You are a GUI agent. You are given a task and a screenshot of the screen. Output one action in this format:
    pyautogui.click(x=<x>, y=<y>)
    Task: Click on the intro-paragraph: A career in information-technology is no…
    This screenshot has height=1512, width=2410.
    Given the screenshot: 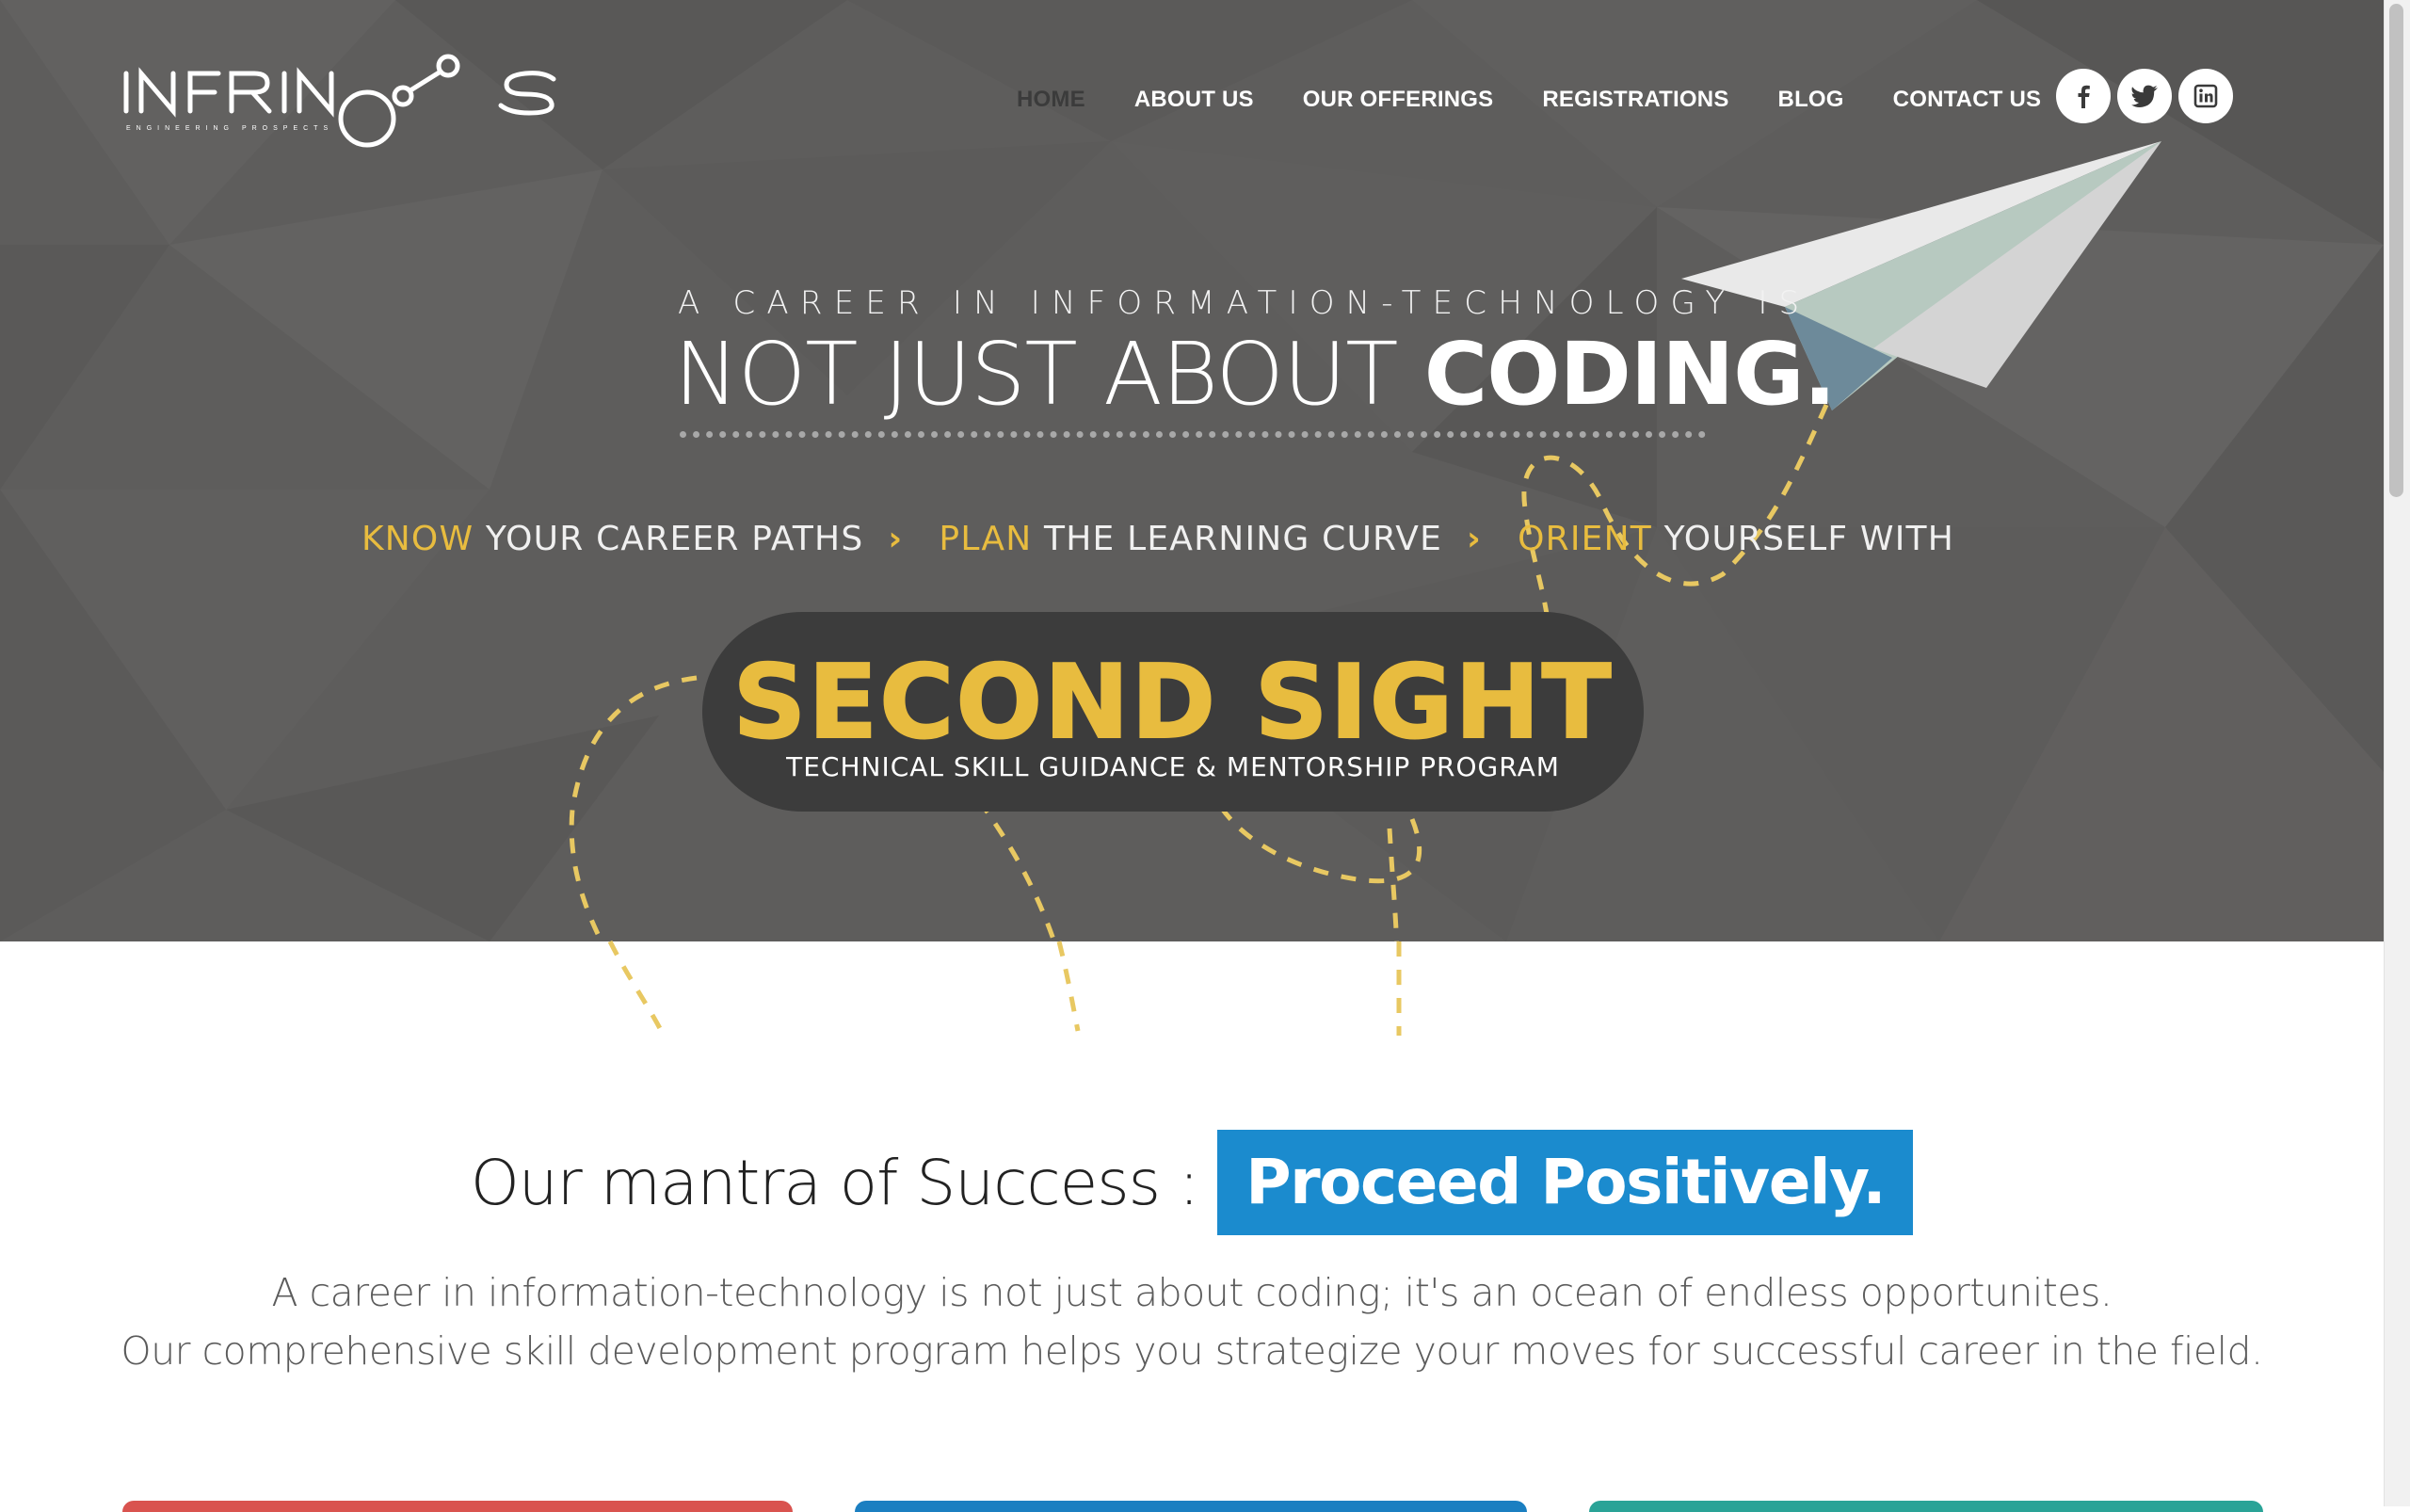 What is the action you would take?
    pyautogui.click(x=1192, y=1321)
    